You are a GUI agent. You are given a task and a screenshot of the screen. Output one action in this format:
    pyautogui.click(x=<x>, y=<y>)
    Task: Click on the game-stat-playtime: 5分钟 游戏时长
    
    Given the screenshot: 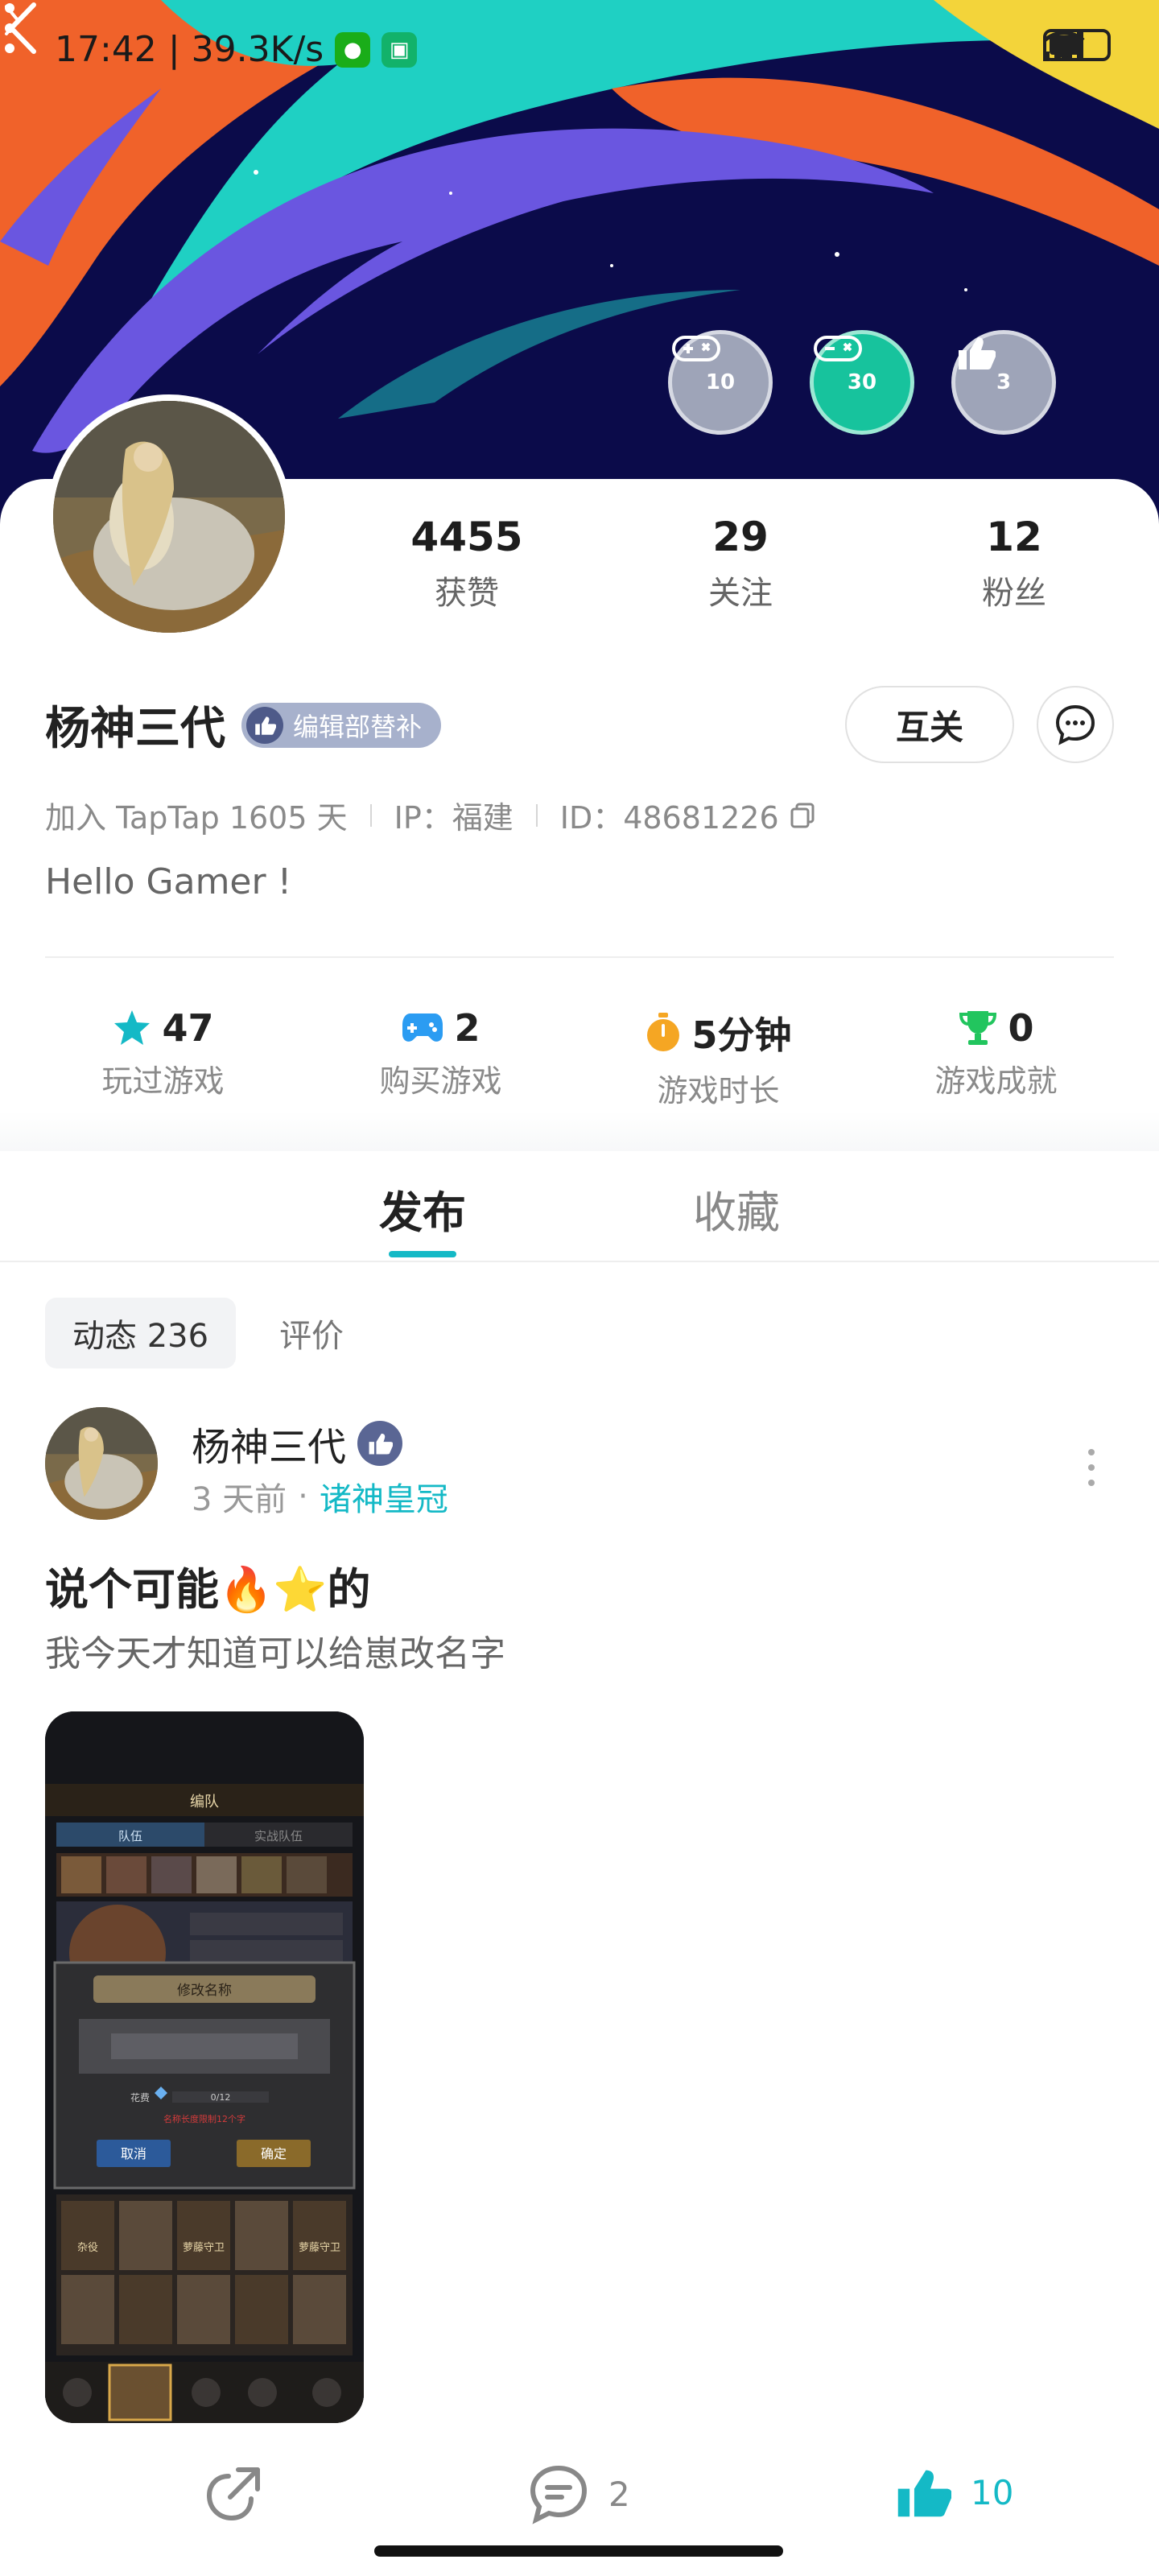 What is the action you would take?
    pyautogui.click(x=719, y=1058)
    